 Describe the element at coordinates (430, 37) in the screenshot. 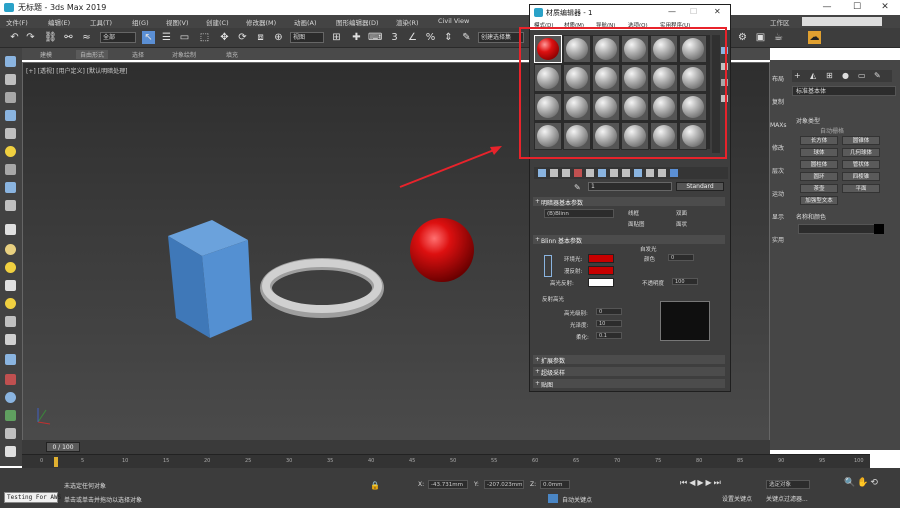

I see `percent-snap-icon: %` at that location.